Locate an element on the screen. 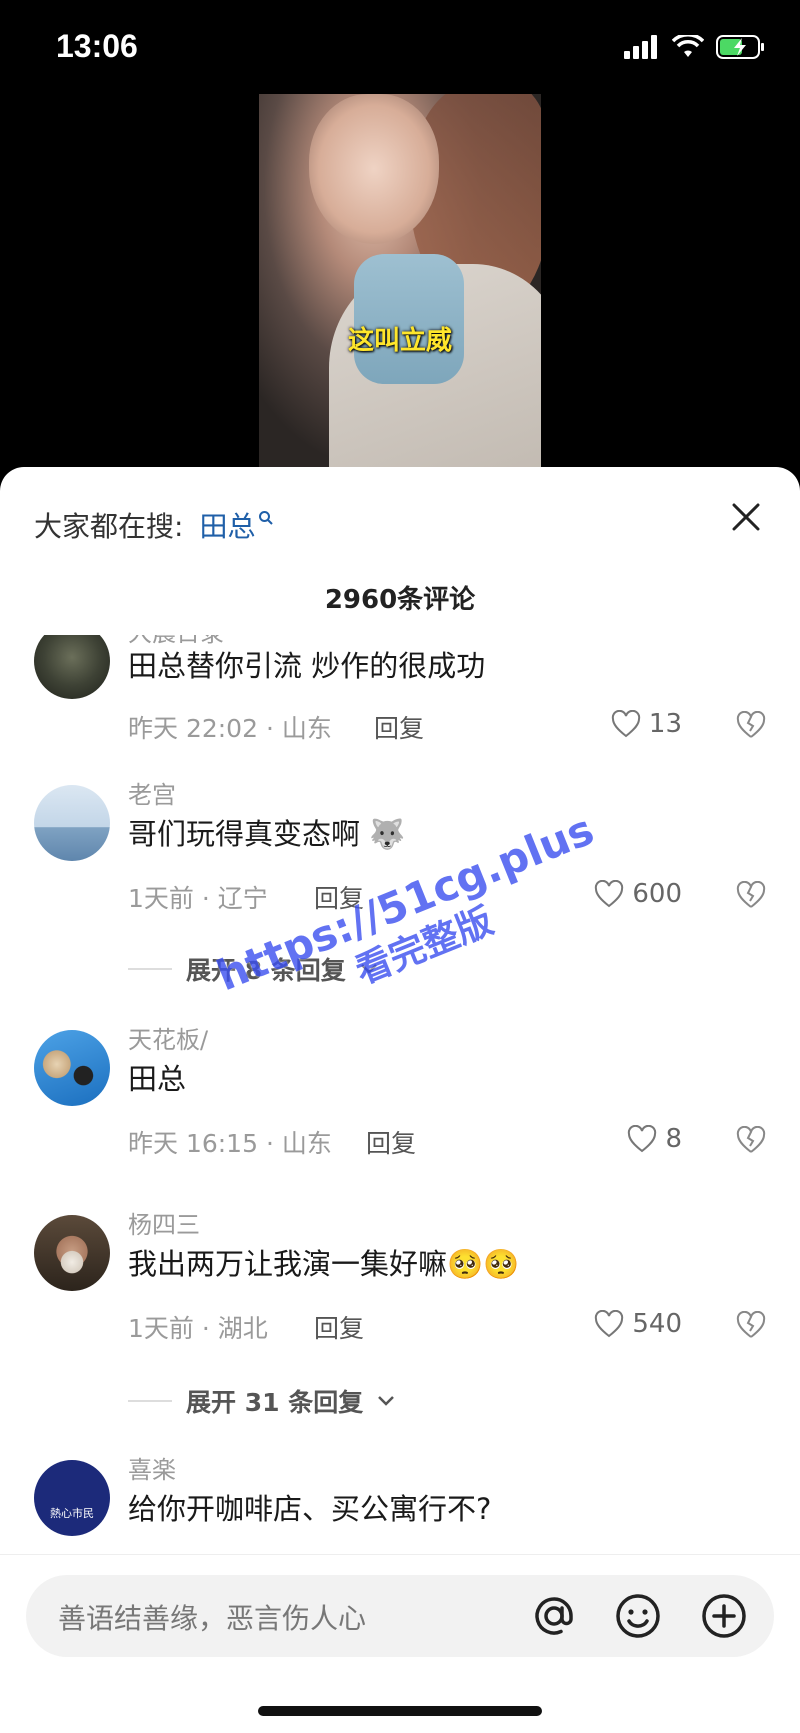 The height and width of the screenshot is (1733, 800). comment-text: 田总替你引流 炒作的很成功 is located at coordinates (307, 666).